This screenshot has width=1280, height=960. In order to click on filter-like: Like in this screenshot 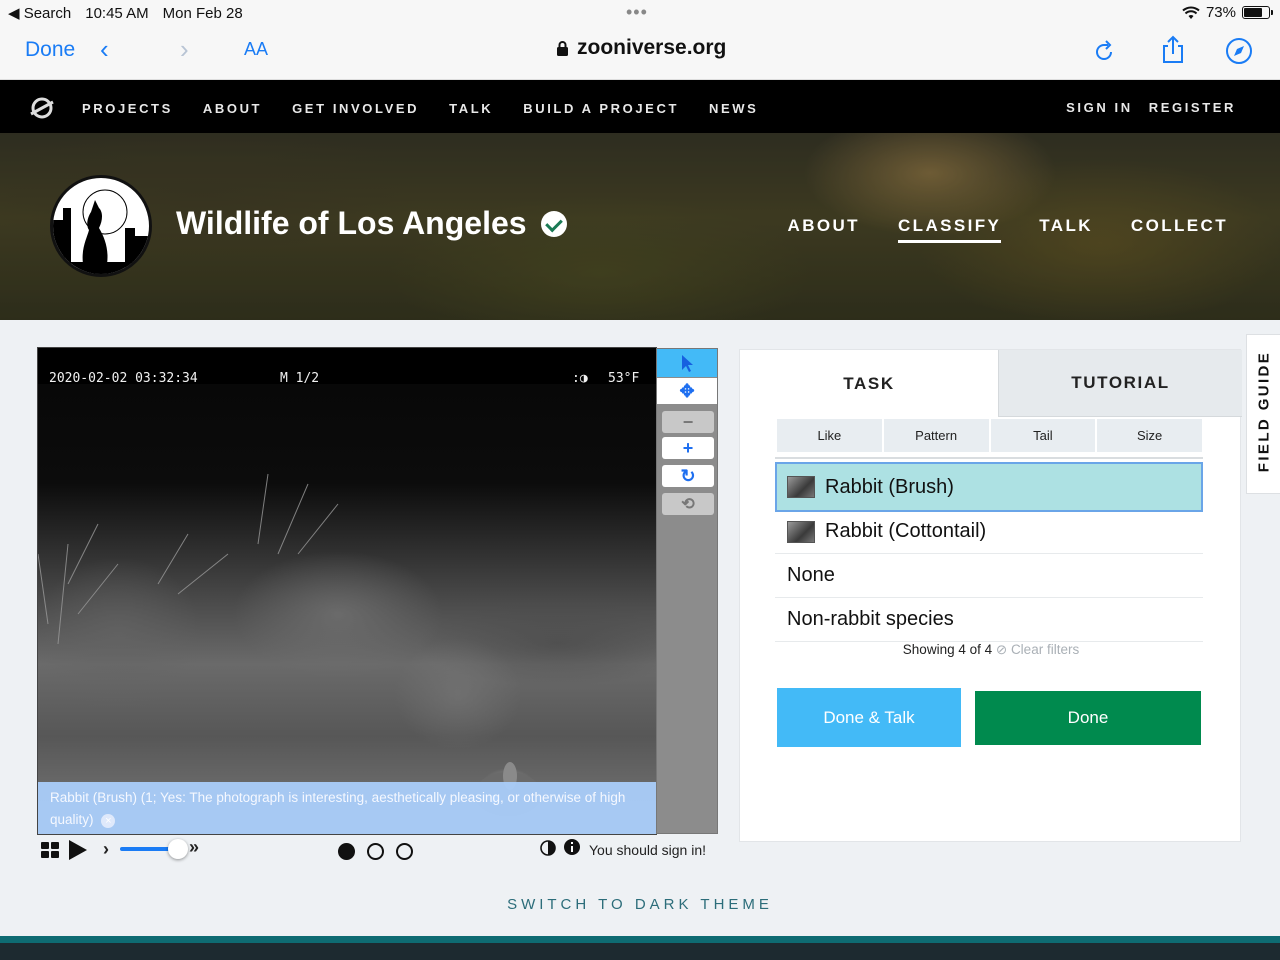, I will do `click(829, 435)`.